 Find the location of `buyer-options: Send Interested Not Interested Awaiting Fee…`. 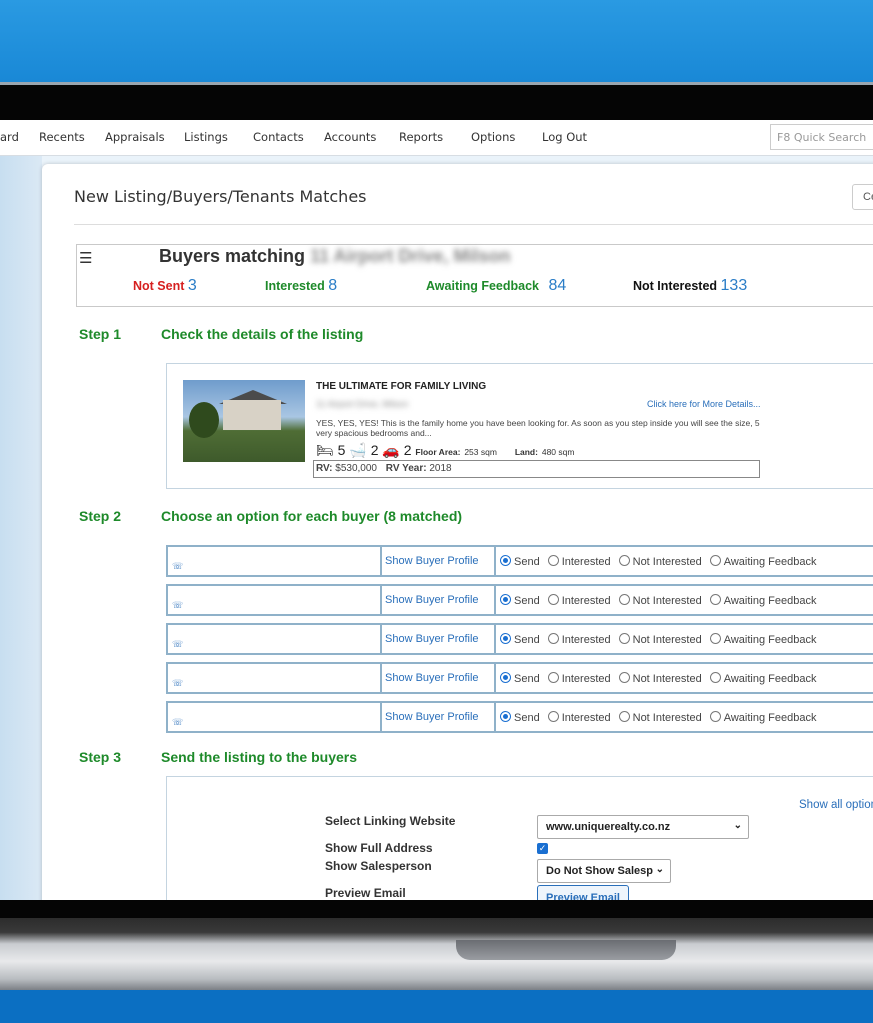

buyer-options: Send Interested Not Interested Awaiting Fee… is located at coordinates (662, 600).